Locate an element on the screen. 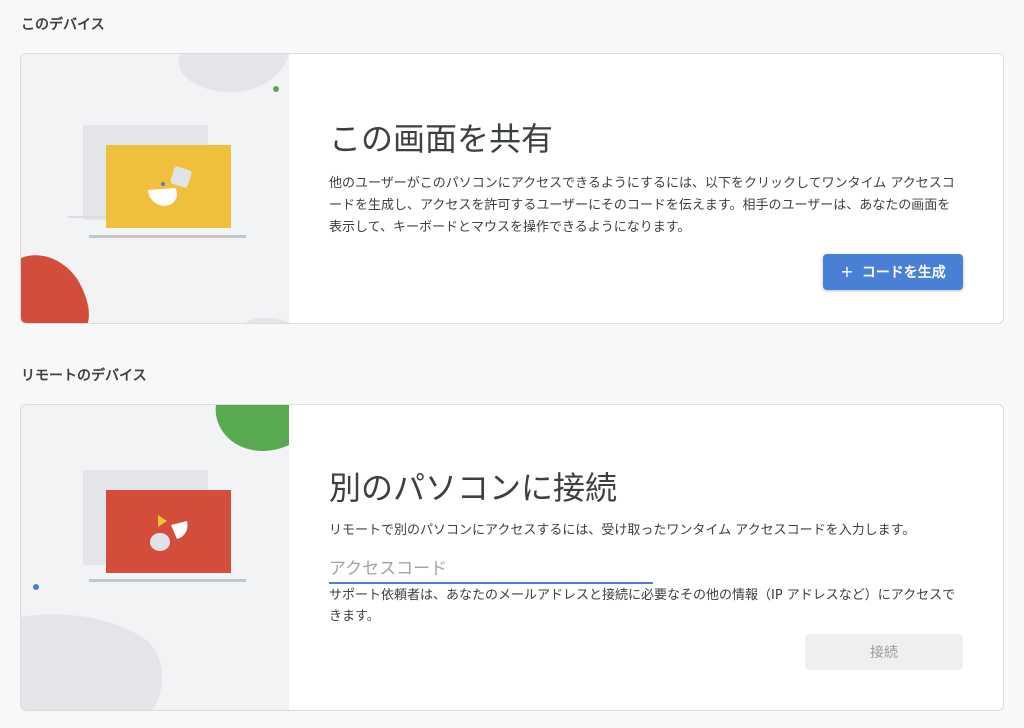 This screenshot has width=1024, height=728. laptop-remote-illustration is located at coordinates (155, 557).